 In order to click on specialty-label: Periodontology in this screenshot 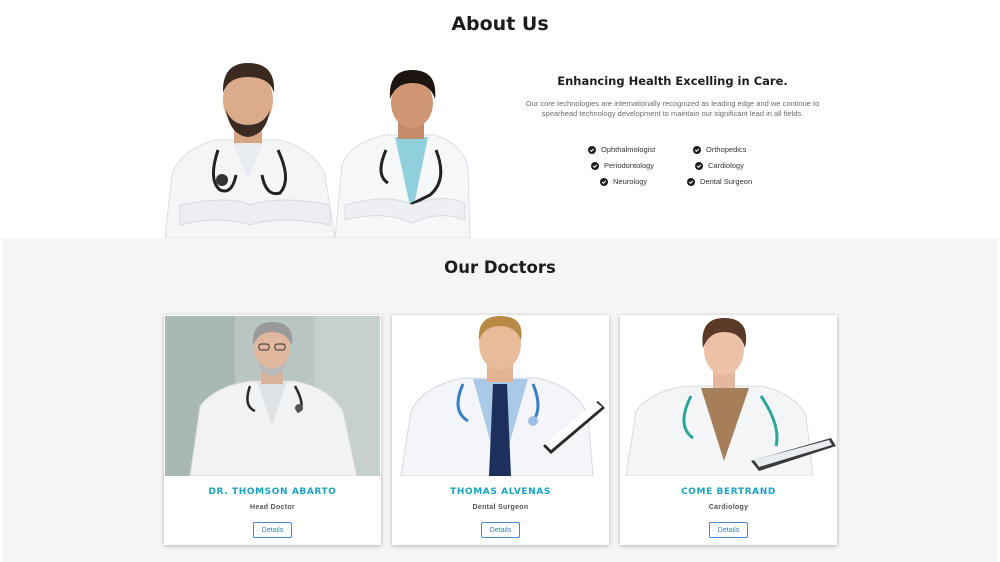, I will do `click(629, 165)`.